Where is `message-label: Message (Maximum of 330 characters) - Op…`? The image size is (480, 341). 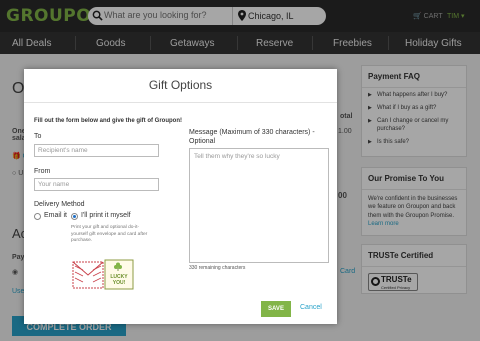 message-label: Message (Maximum of 330 characters) - Op… is located at coordinates (252, 137).